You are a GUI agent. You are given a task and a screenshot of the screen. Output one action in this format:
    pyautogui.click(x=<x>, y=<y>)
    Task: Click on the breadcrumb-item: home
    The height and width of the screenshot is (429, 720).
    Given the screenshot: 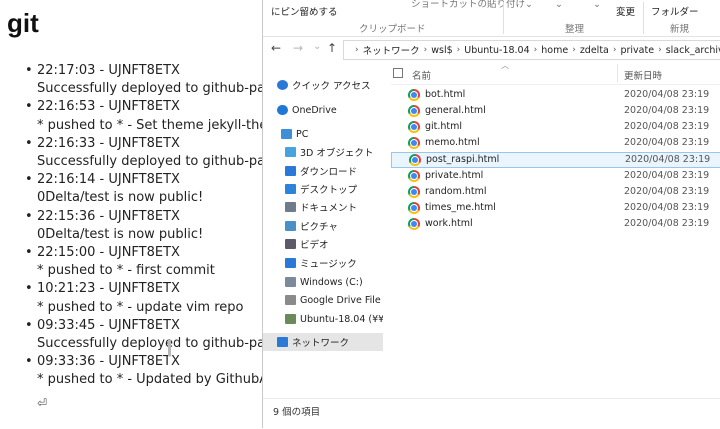 What is the action you would take?
    pyautogui.click(x=554, y=50)
    